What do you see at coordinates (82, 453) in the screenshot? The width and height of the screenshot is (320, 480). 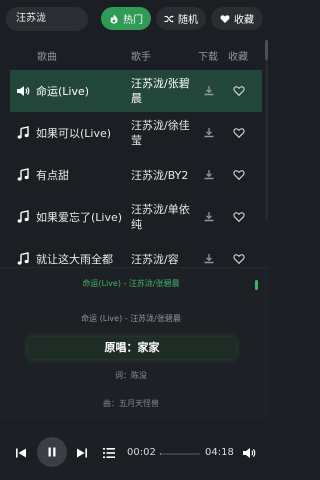 I see `next-track-icon` at bounding box center [82, 453].